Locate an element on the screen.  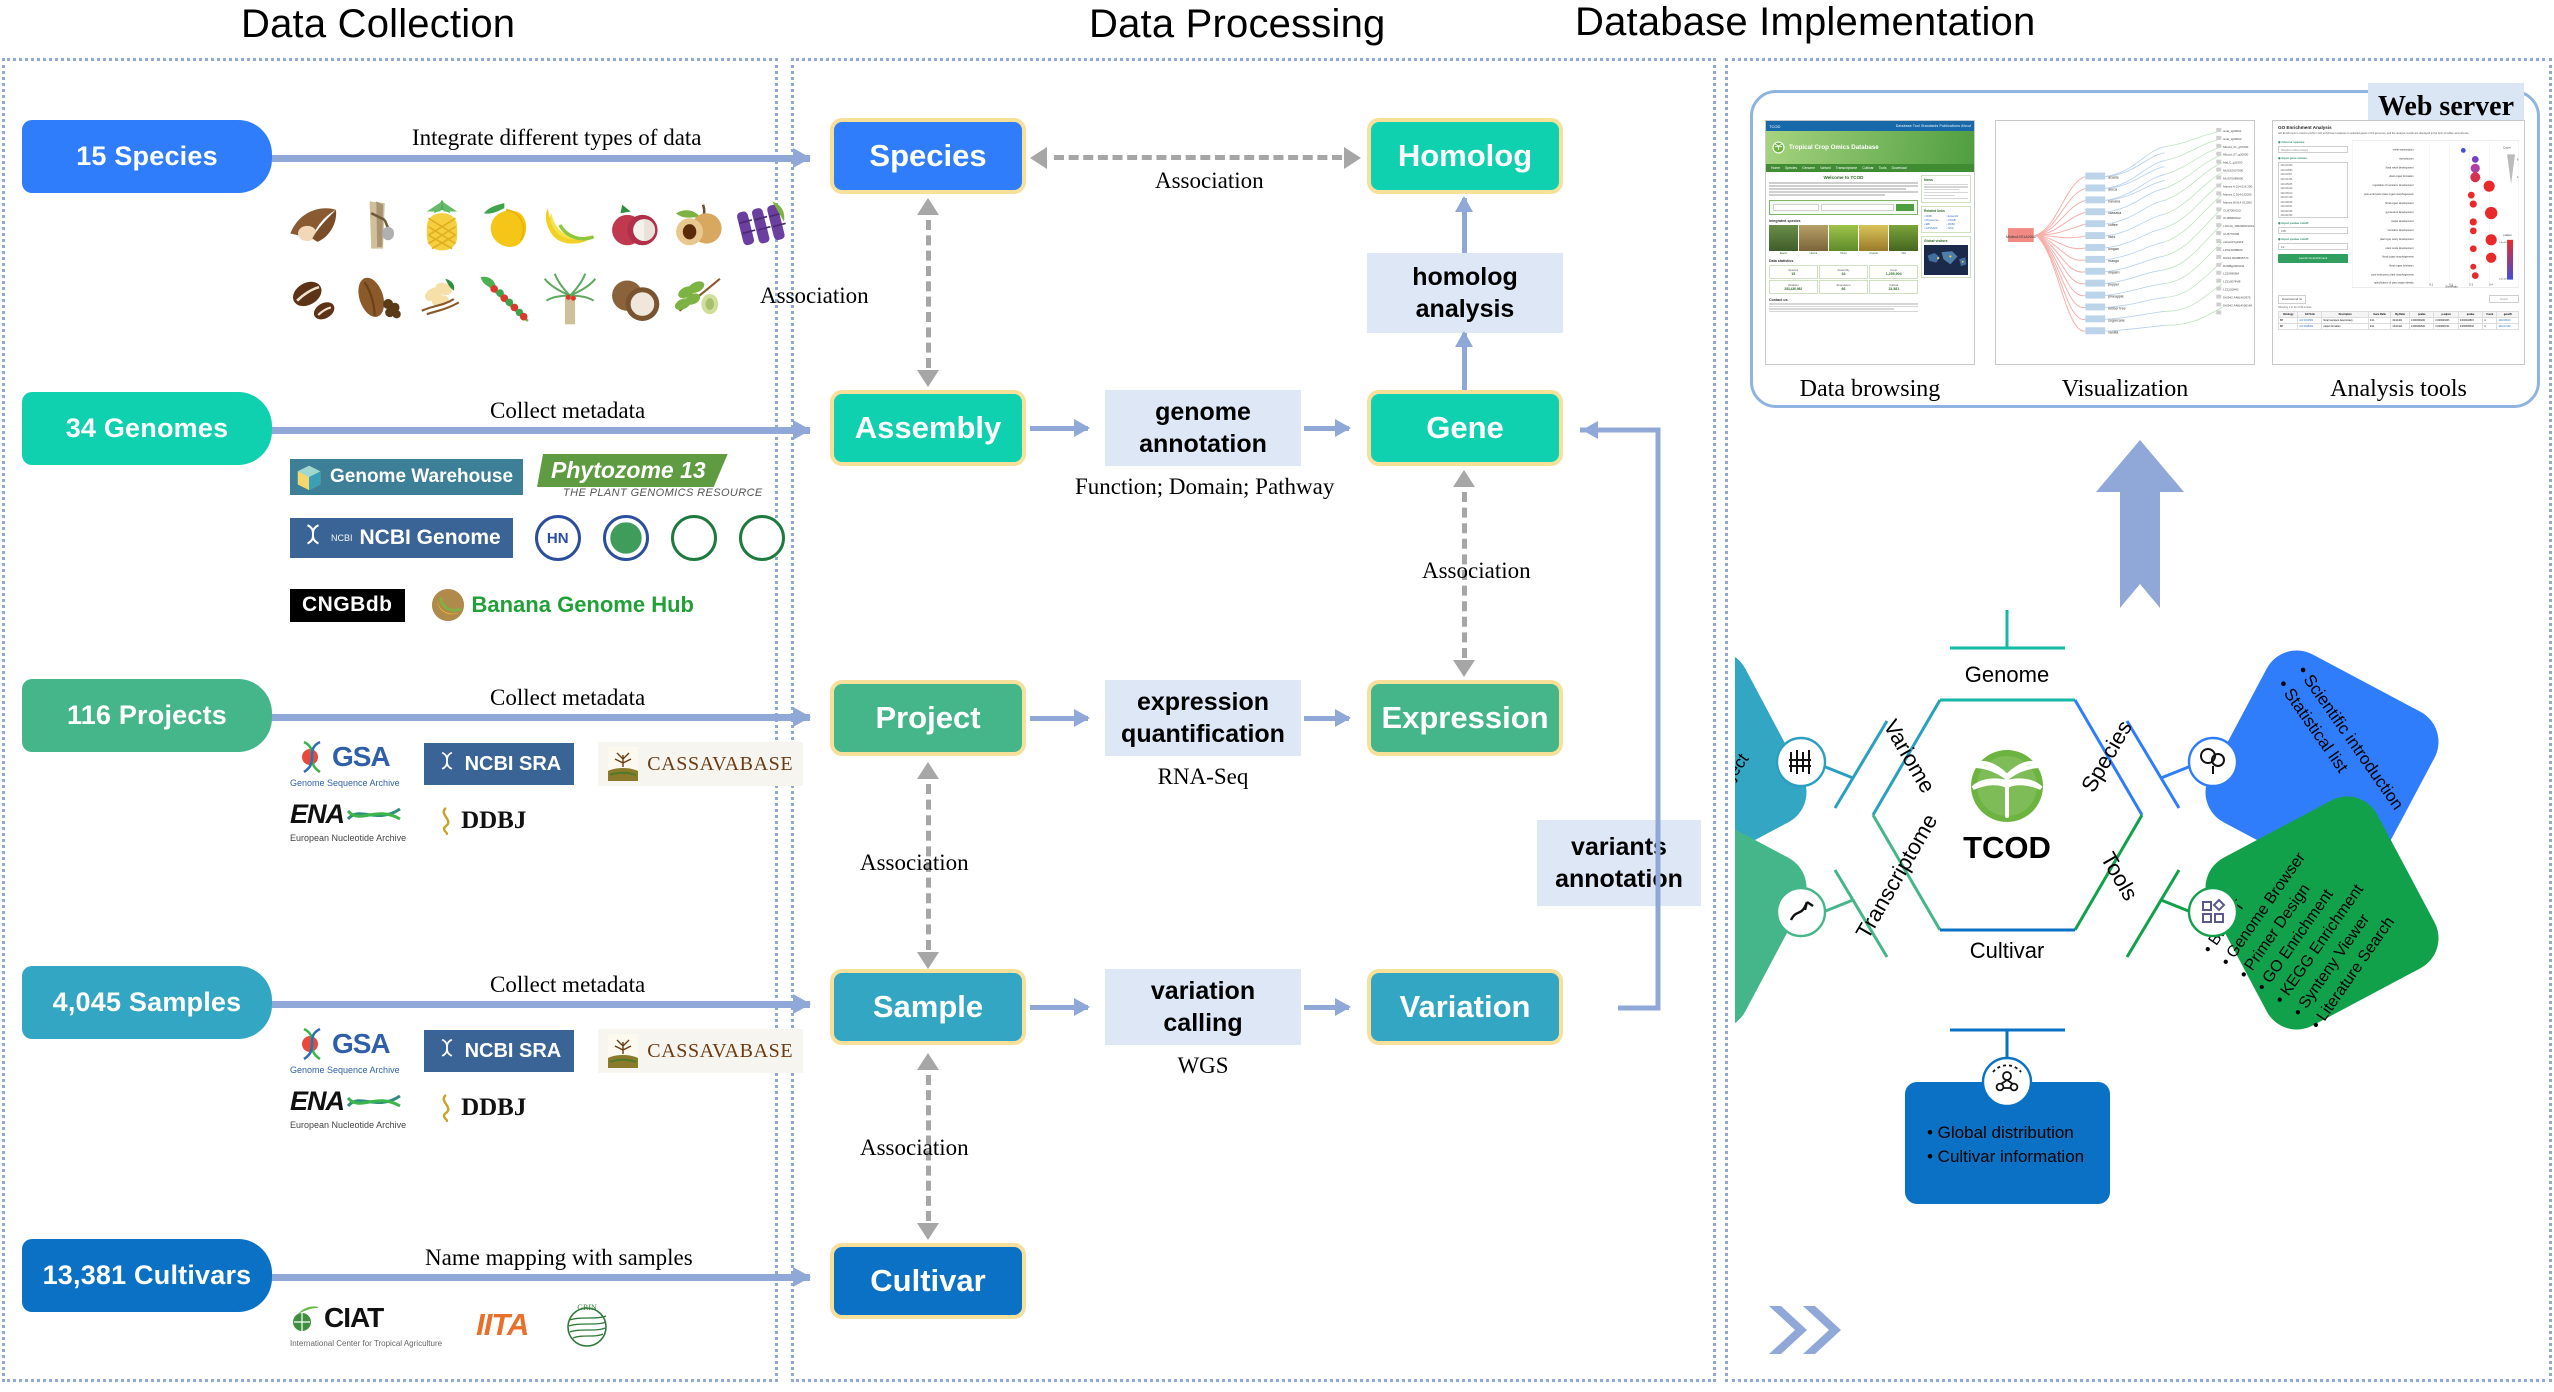
oil-palm-icon is located at coordinates (570, 299).